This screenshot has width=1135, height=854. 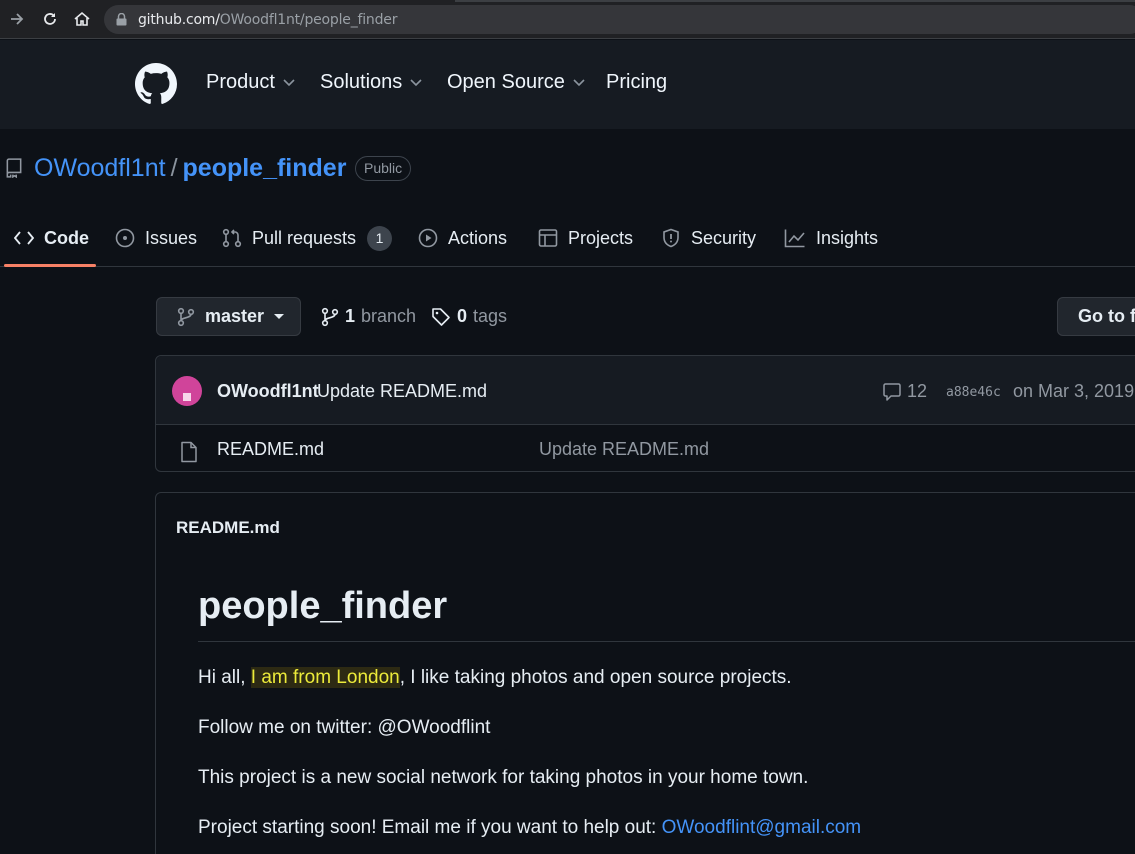 What do you see at coordinates (402, 391) in the screenshot?
I see `commit-message-link: Update README.md` at bounding box center [402, 391].